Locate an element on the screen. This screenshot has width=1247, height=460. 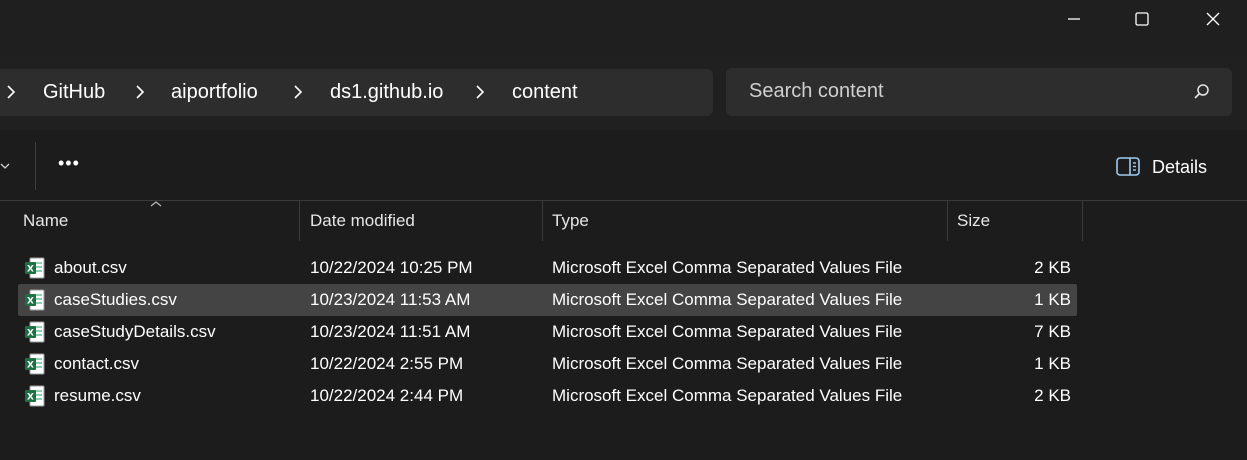
breadcrumb-item-aiportfolio: aiportfolio is located at coordinates (214, 92).